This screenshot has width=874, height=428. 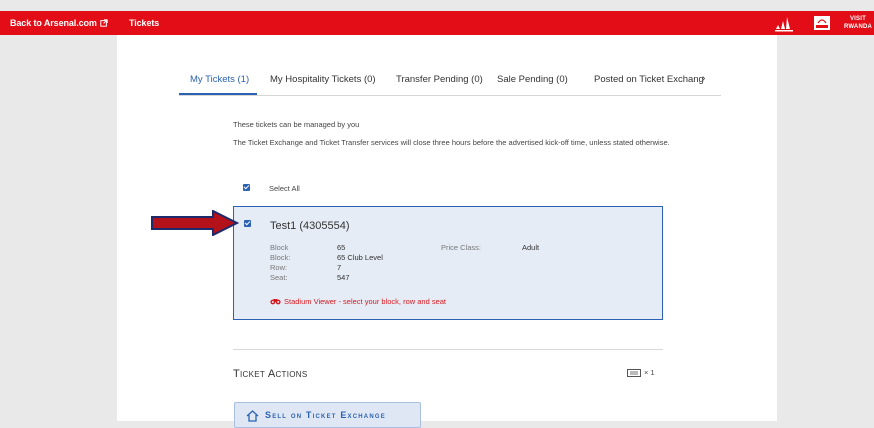 I want to click on ticket-count-value: × 1, so click(x=649, y=372).